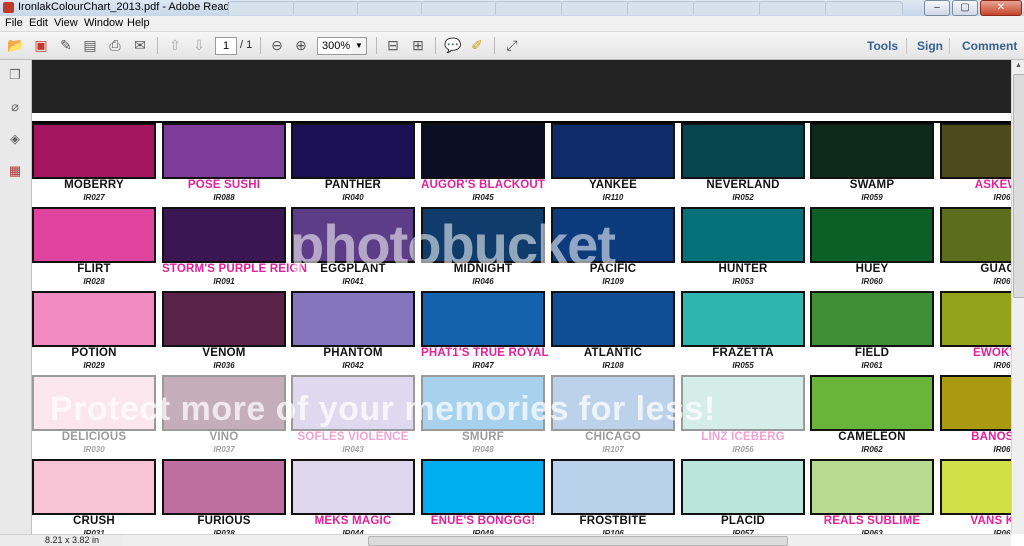 The width and height of the screenshot is (1024, 546). What do you see at coordinates (483, 281) in the screenshot?
I see `colour-code: IR046` at bounding box center [483, 281].